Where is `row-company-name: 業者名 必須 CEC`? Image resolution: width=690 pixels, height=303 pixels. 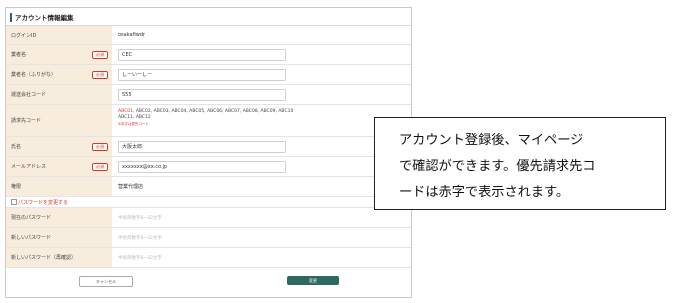 row-company-name: 業者名 必須 CEC is located at coordinates (208, 55).